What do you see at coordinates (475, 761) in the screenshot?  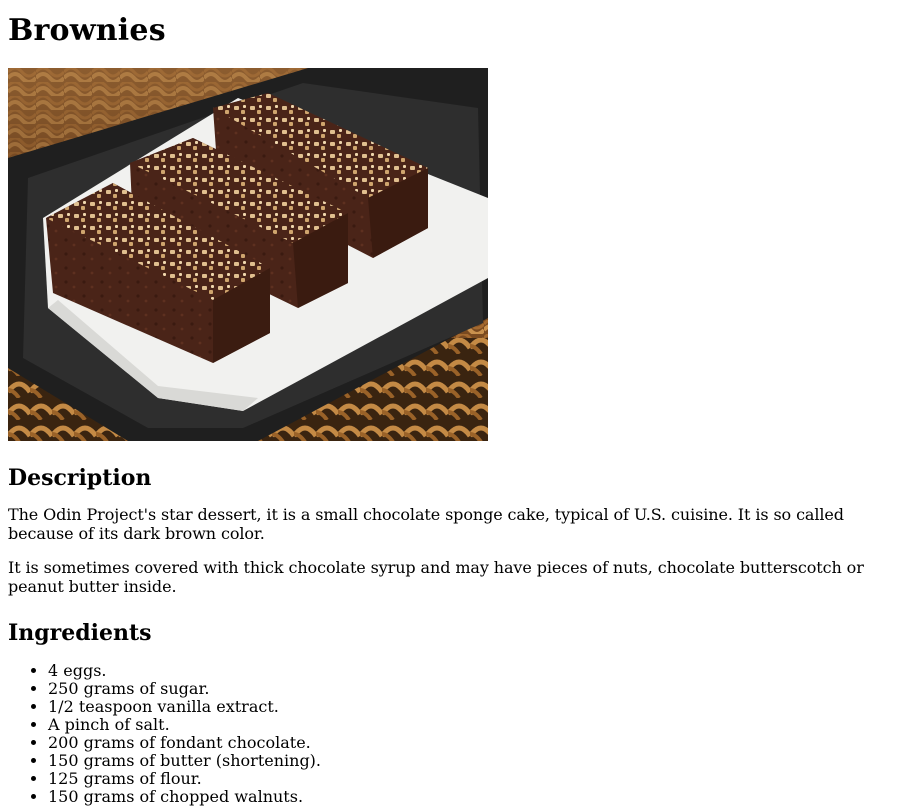 I see `ingredient-item: 150 grams of butter (shortening).` at bounding box center [475, 761].